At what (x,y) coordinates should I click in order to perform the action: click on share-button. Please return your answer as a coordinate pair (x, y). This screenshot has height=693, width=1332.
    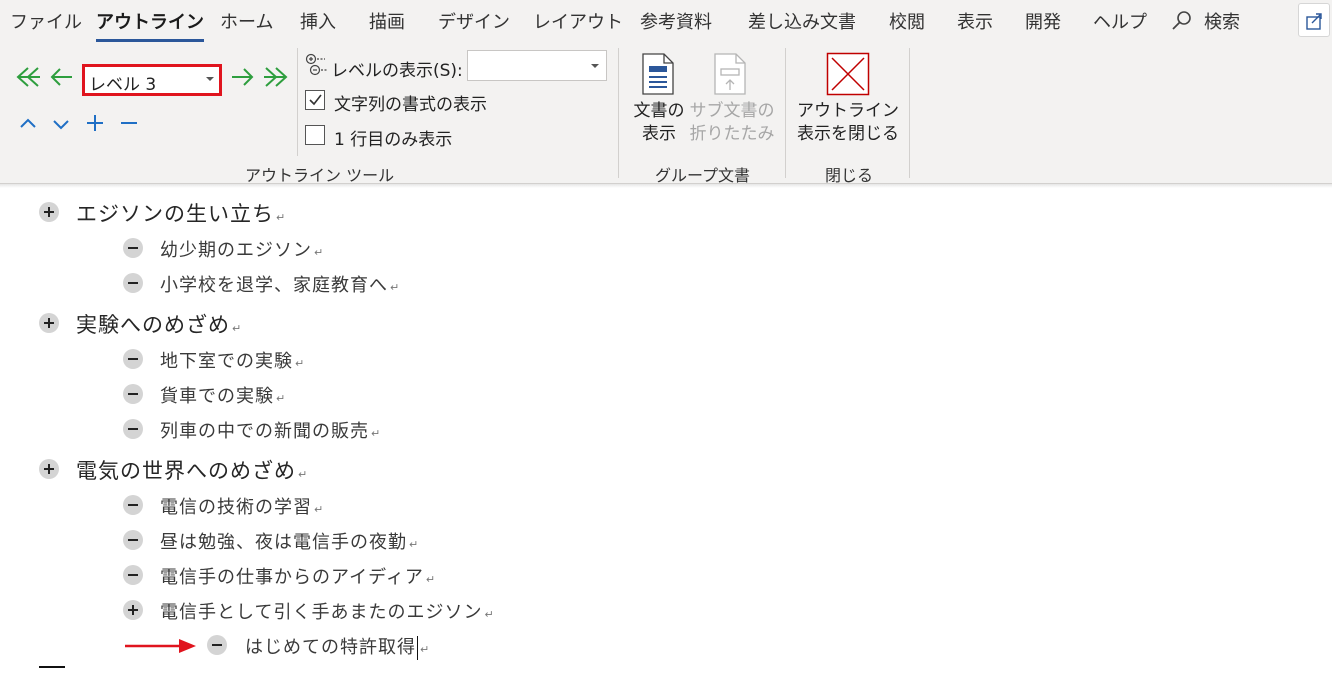
    Looking at the image, I should click on (1314, 20).